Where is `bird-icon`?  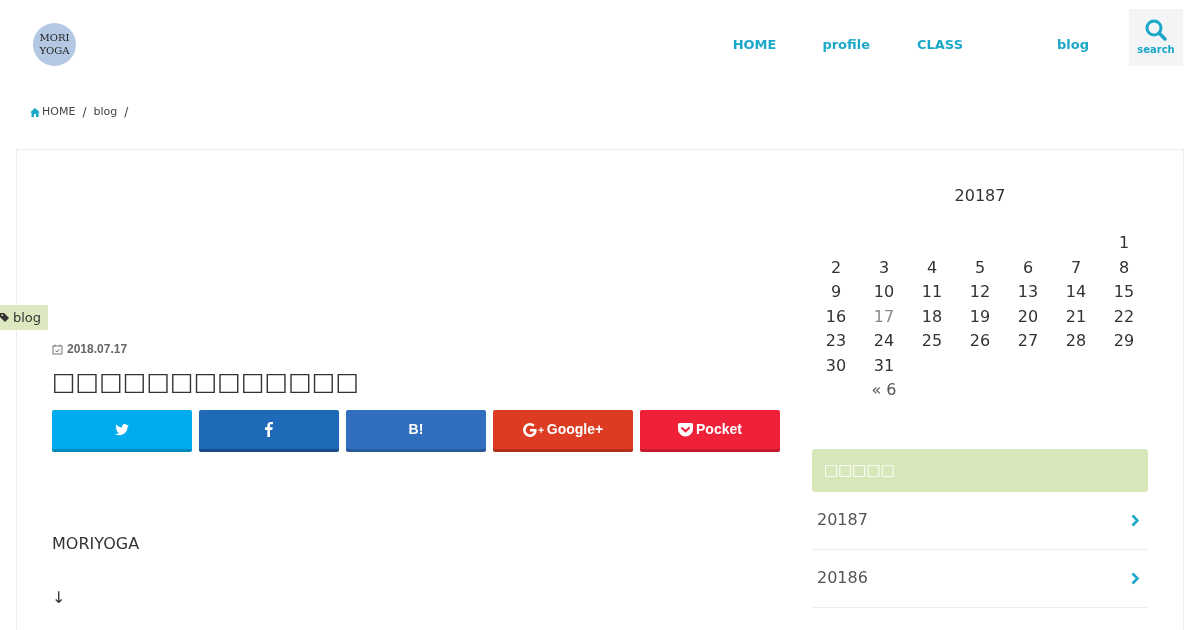 bird-icon is located at coordinates (122, 429).